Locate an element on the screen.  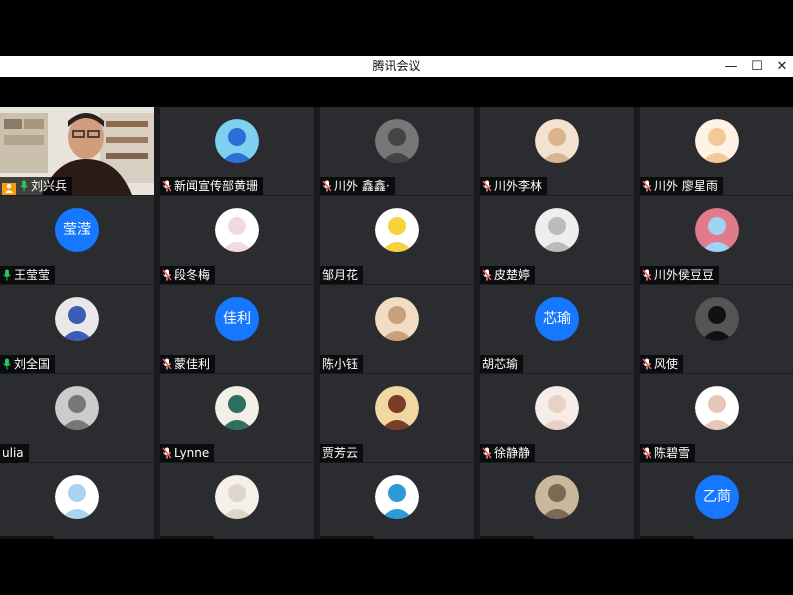
participant-name-tag: 邹月花 is located at coordinates (342, 275).